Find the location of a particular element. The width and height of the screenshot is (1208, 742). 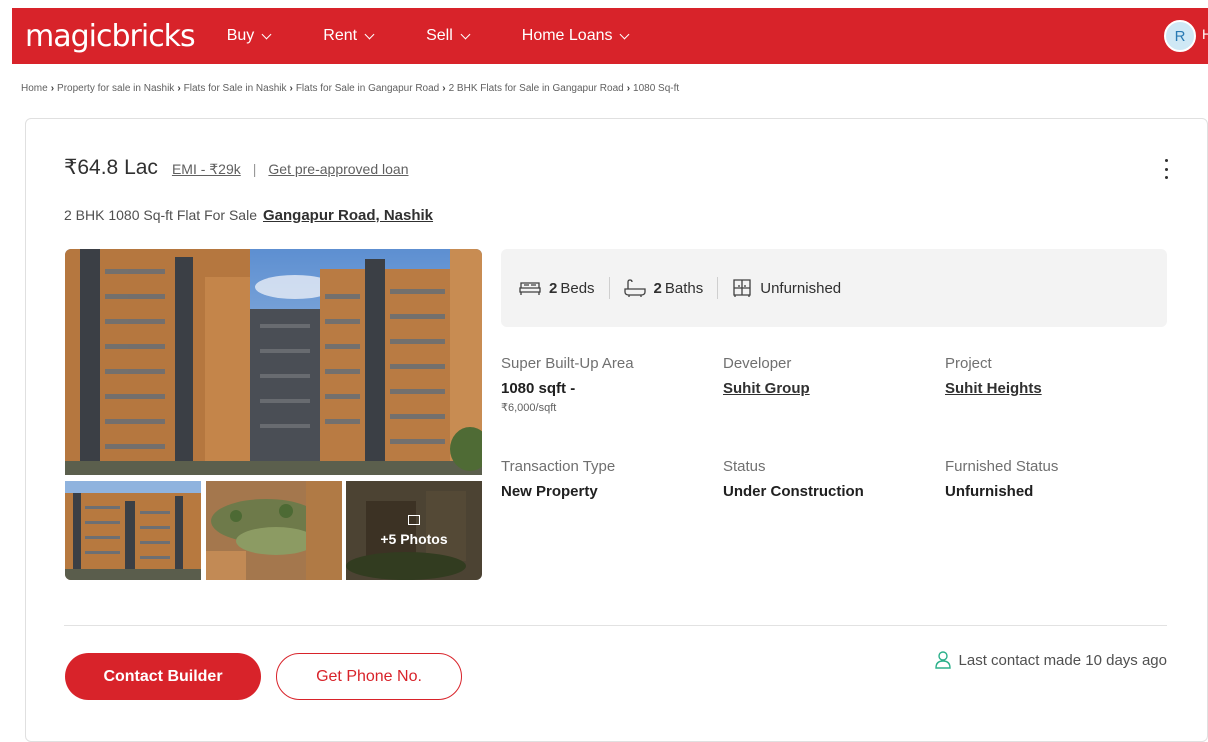

wardrobe-icon is located at coordinates (742, 288).